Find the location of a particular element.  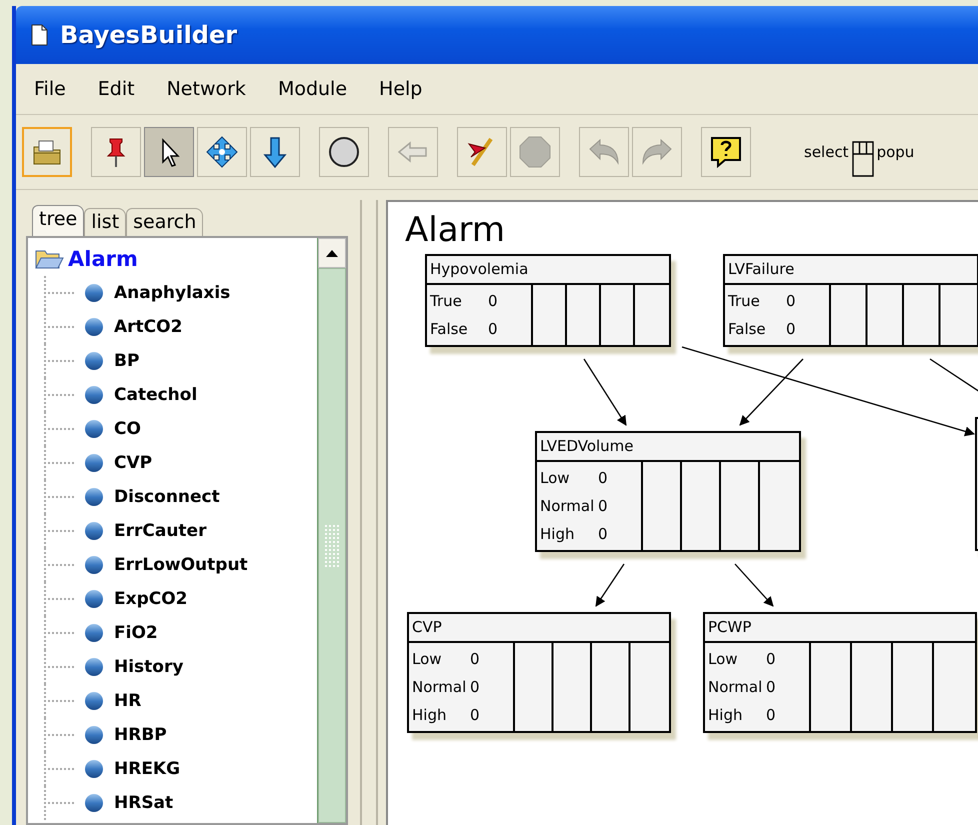

node-title: LVFailure is located at coordinates (851, 270).